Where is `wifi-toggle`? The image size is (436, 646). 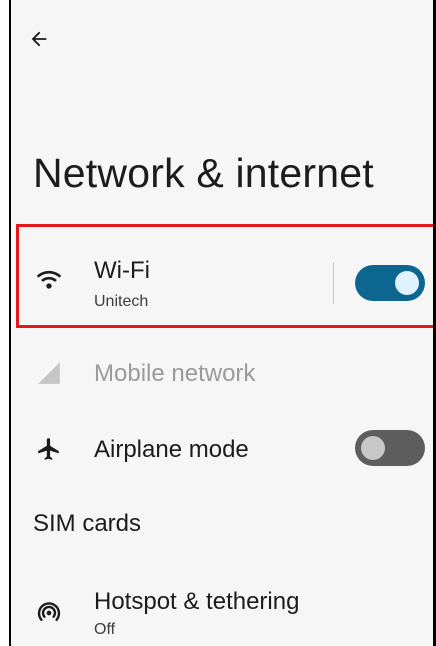 wifi-toggle is located at coordinates (390, 283).